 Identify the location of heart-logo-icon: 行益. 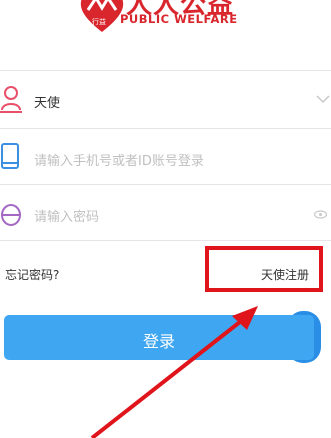
(102, 16).